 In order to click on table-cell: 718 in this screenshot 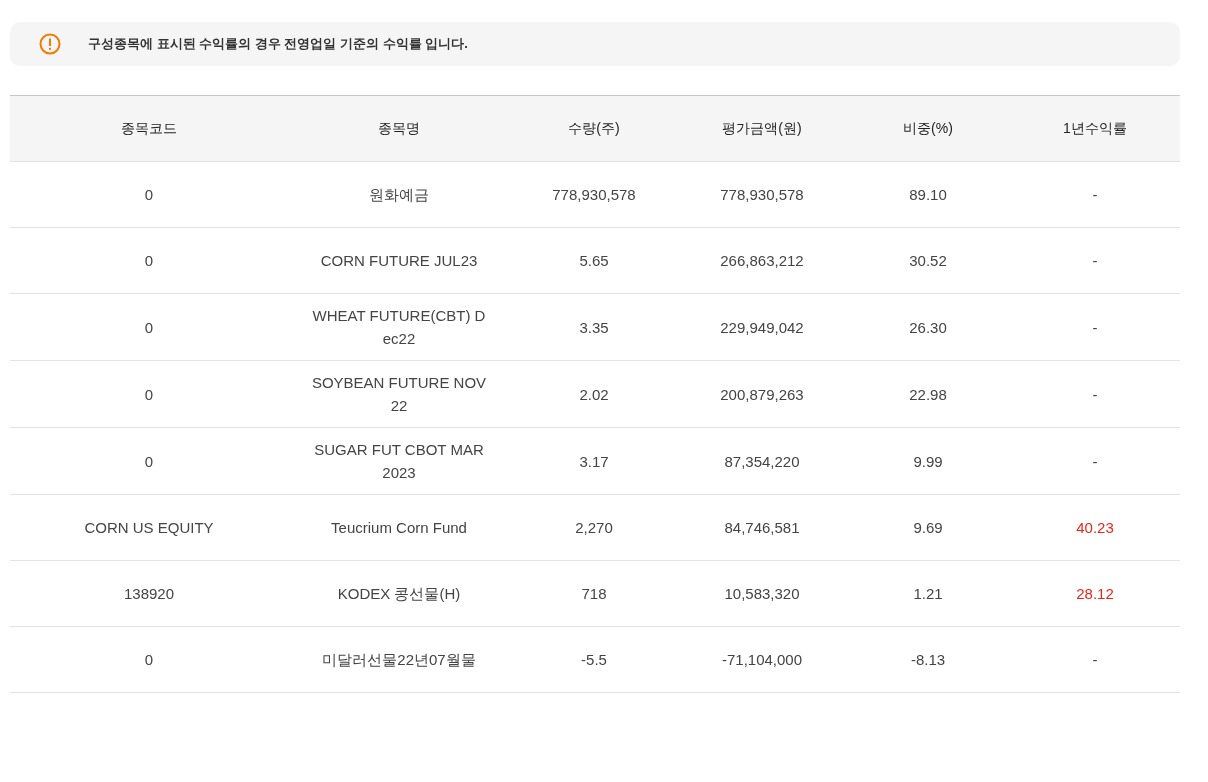, I will do `click(594, 593)`.